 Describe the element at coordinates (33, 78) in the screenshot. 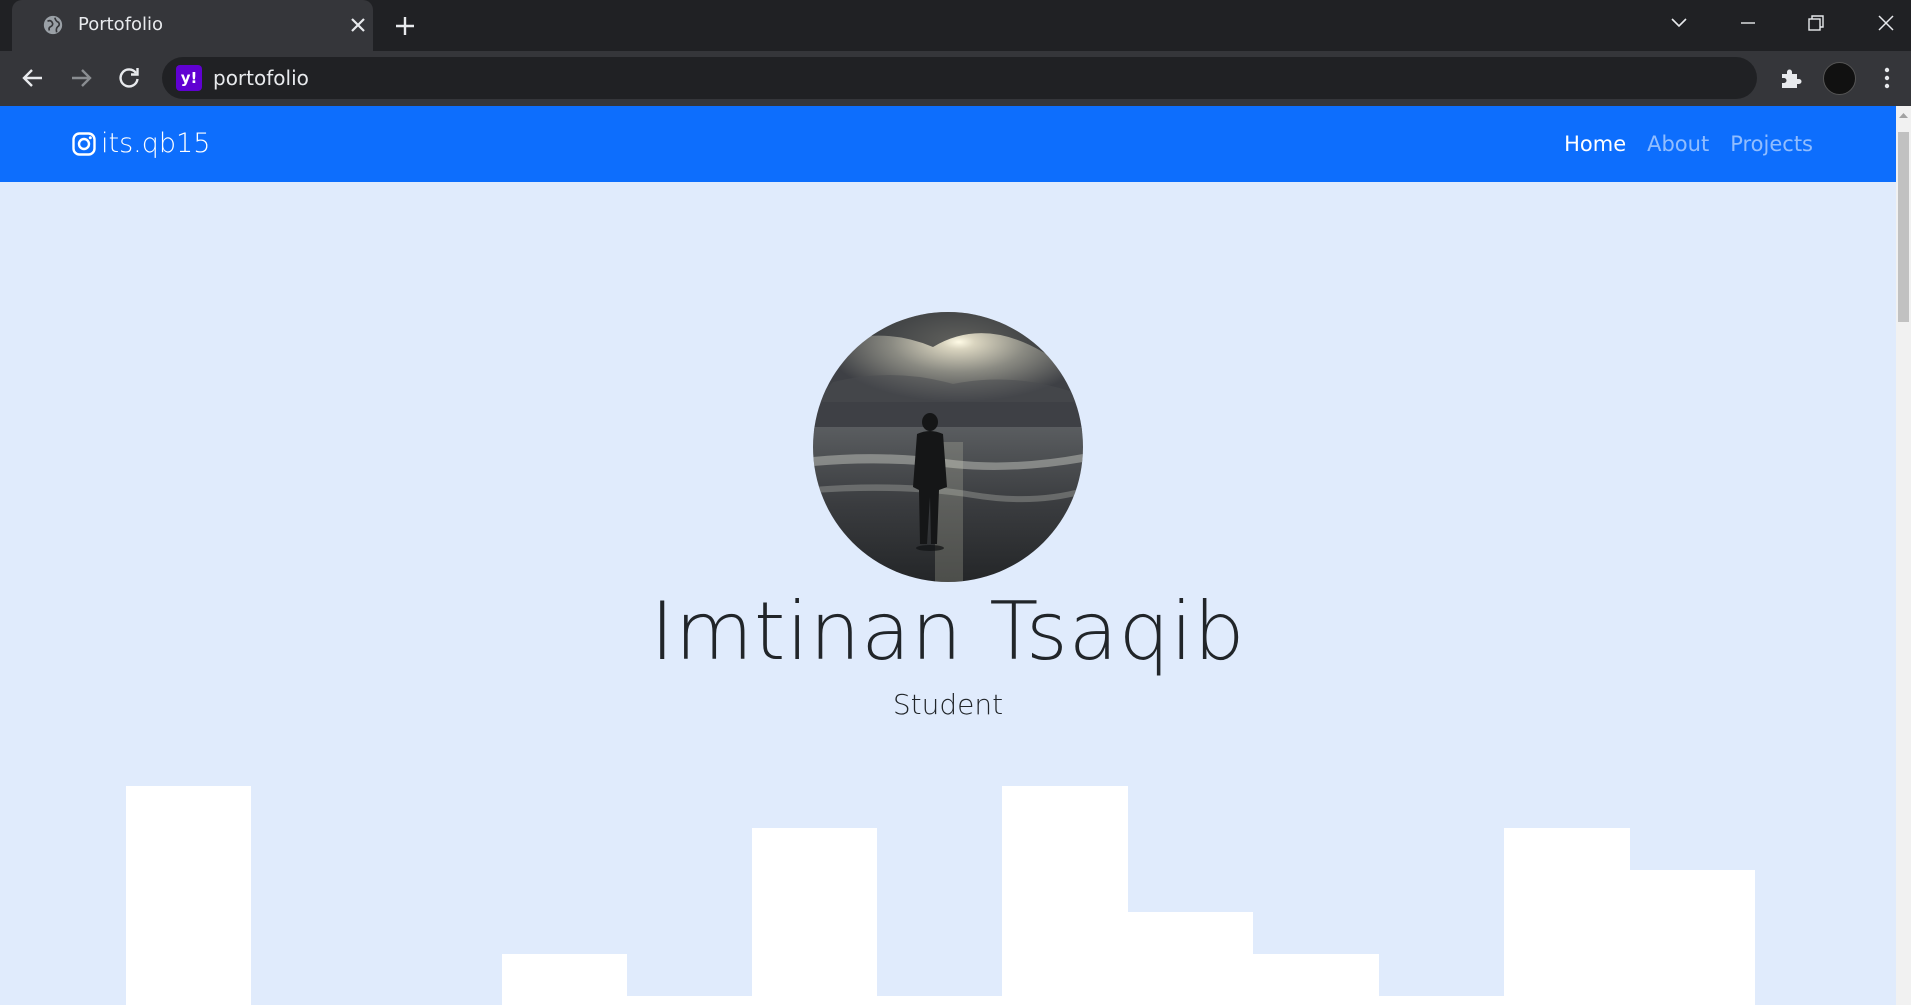

I see `back-arrow-icon` at that location.